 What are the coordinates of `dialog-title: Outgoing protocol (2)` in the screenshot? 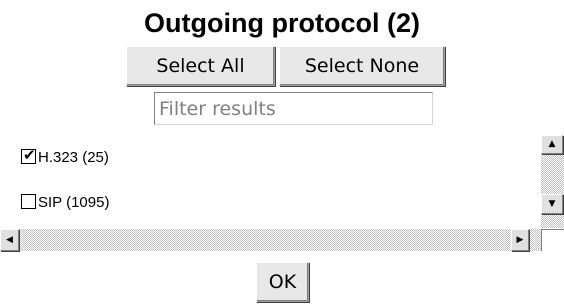 It's located at (282, 23).